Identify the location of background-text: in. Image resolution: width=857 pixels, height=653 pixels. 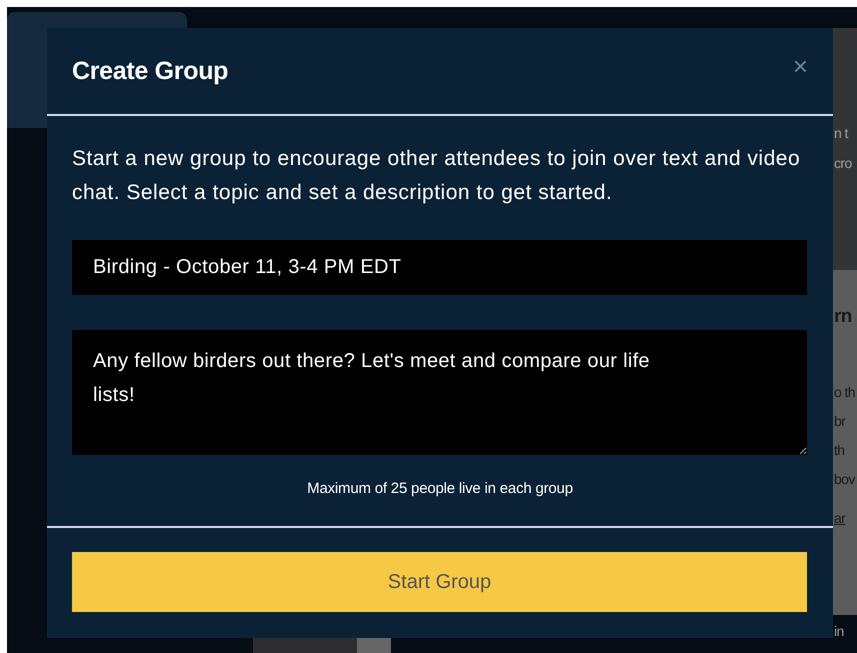
(839, 631).